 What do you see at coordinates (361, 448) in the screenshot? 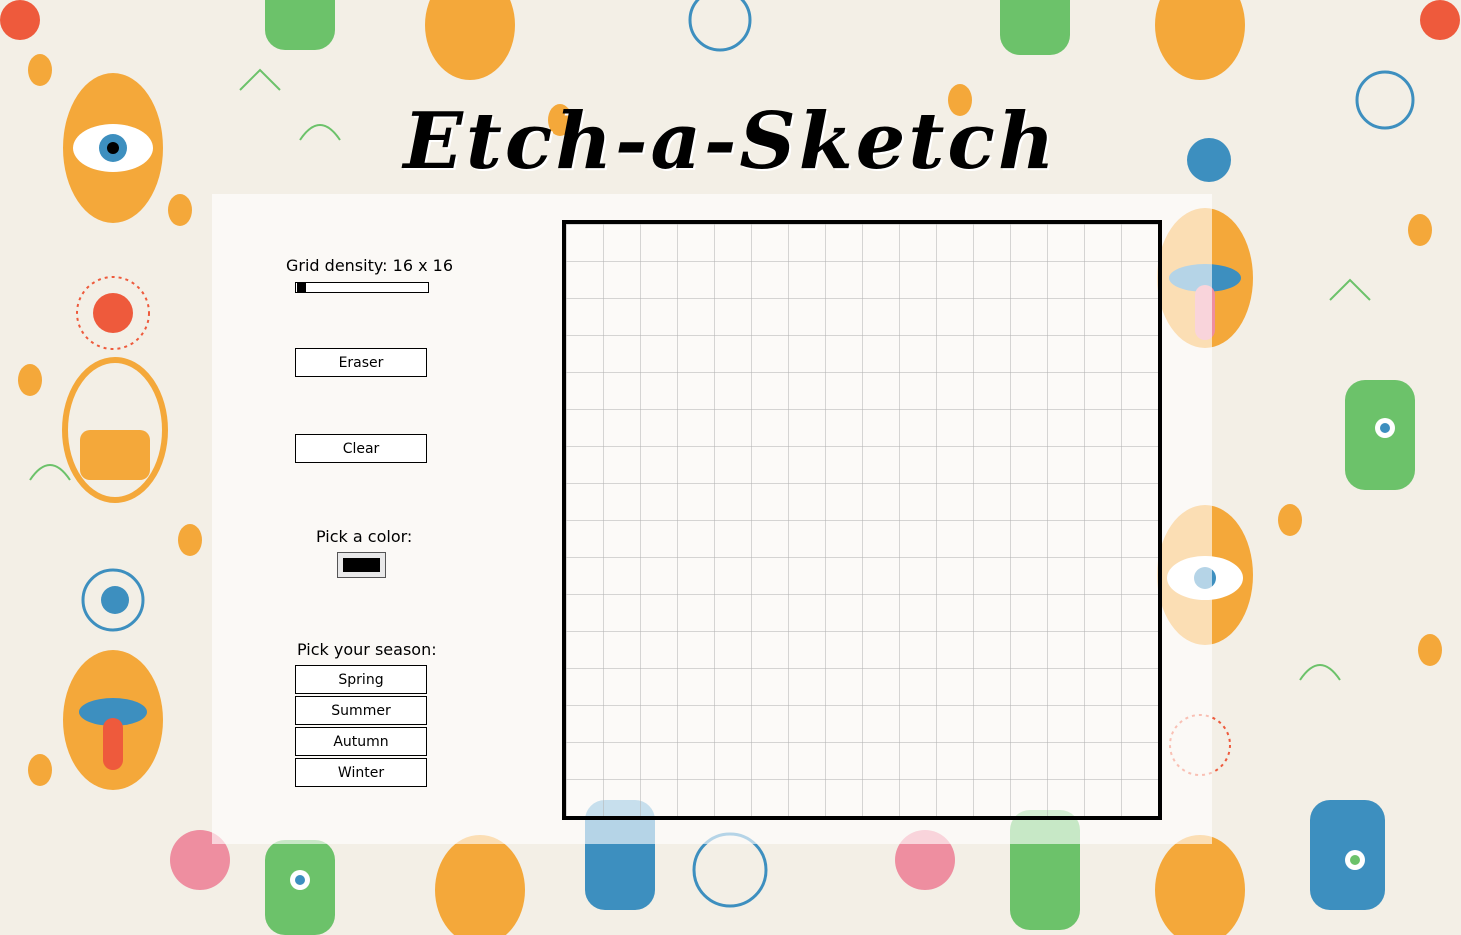
I see `clear-button: Clear` at bounding box center [361, 448].